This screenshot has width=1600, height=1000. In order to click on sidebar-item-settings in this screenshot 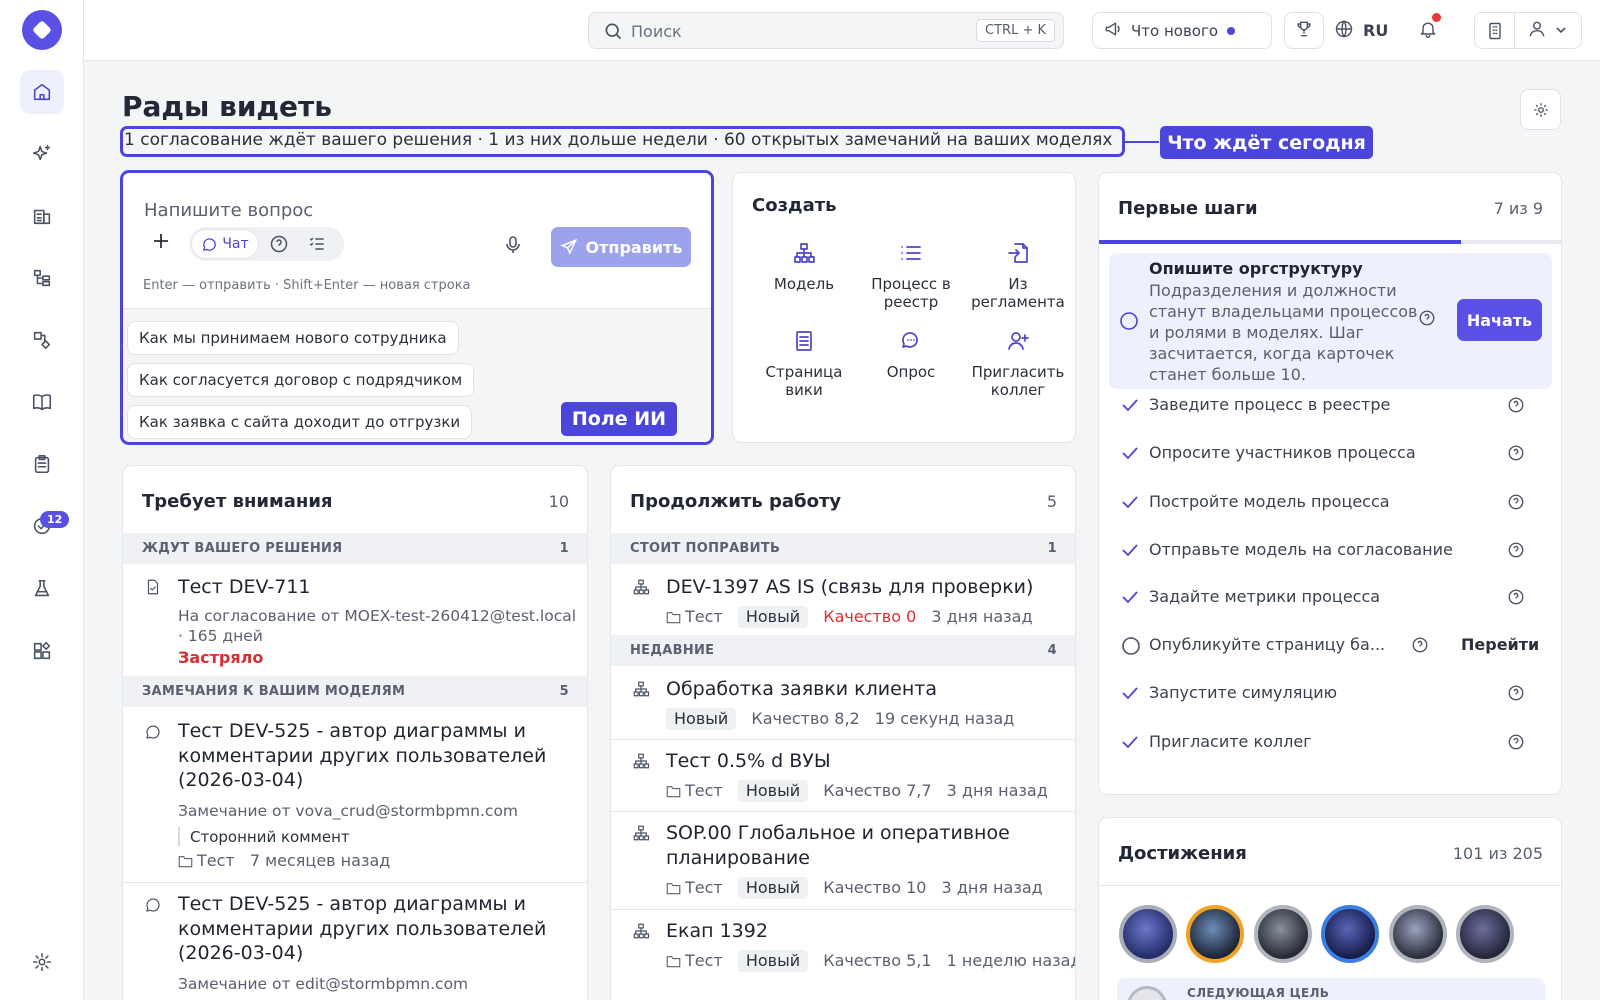, I will do `click(42, 962)`.